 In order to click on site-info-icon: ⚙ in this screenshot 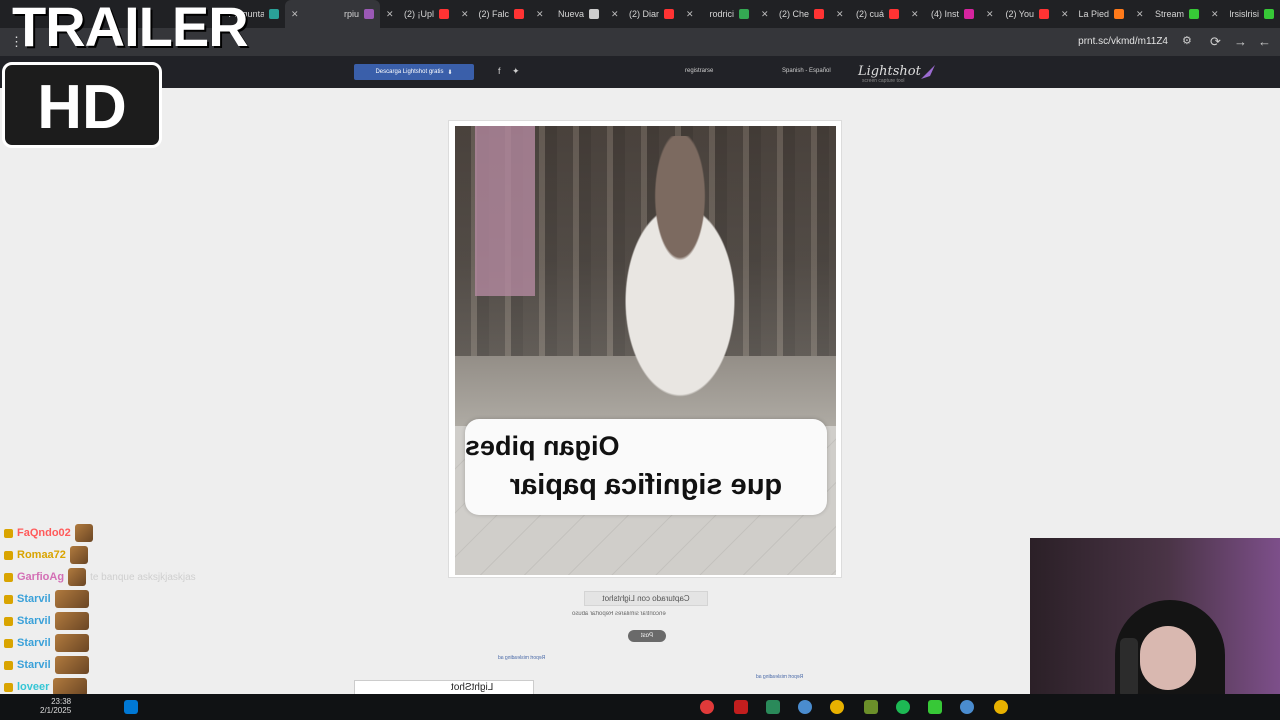, I will do `click(1187, 40)`.